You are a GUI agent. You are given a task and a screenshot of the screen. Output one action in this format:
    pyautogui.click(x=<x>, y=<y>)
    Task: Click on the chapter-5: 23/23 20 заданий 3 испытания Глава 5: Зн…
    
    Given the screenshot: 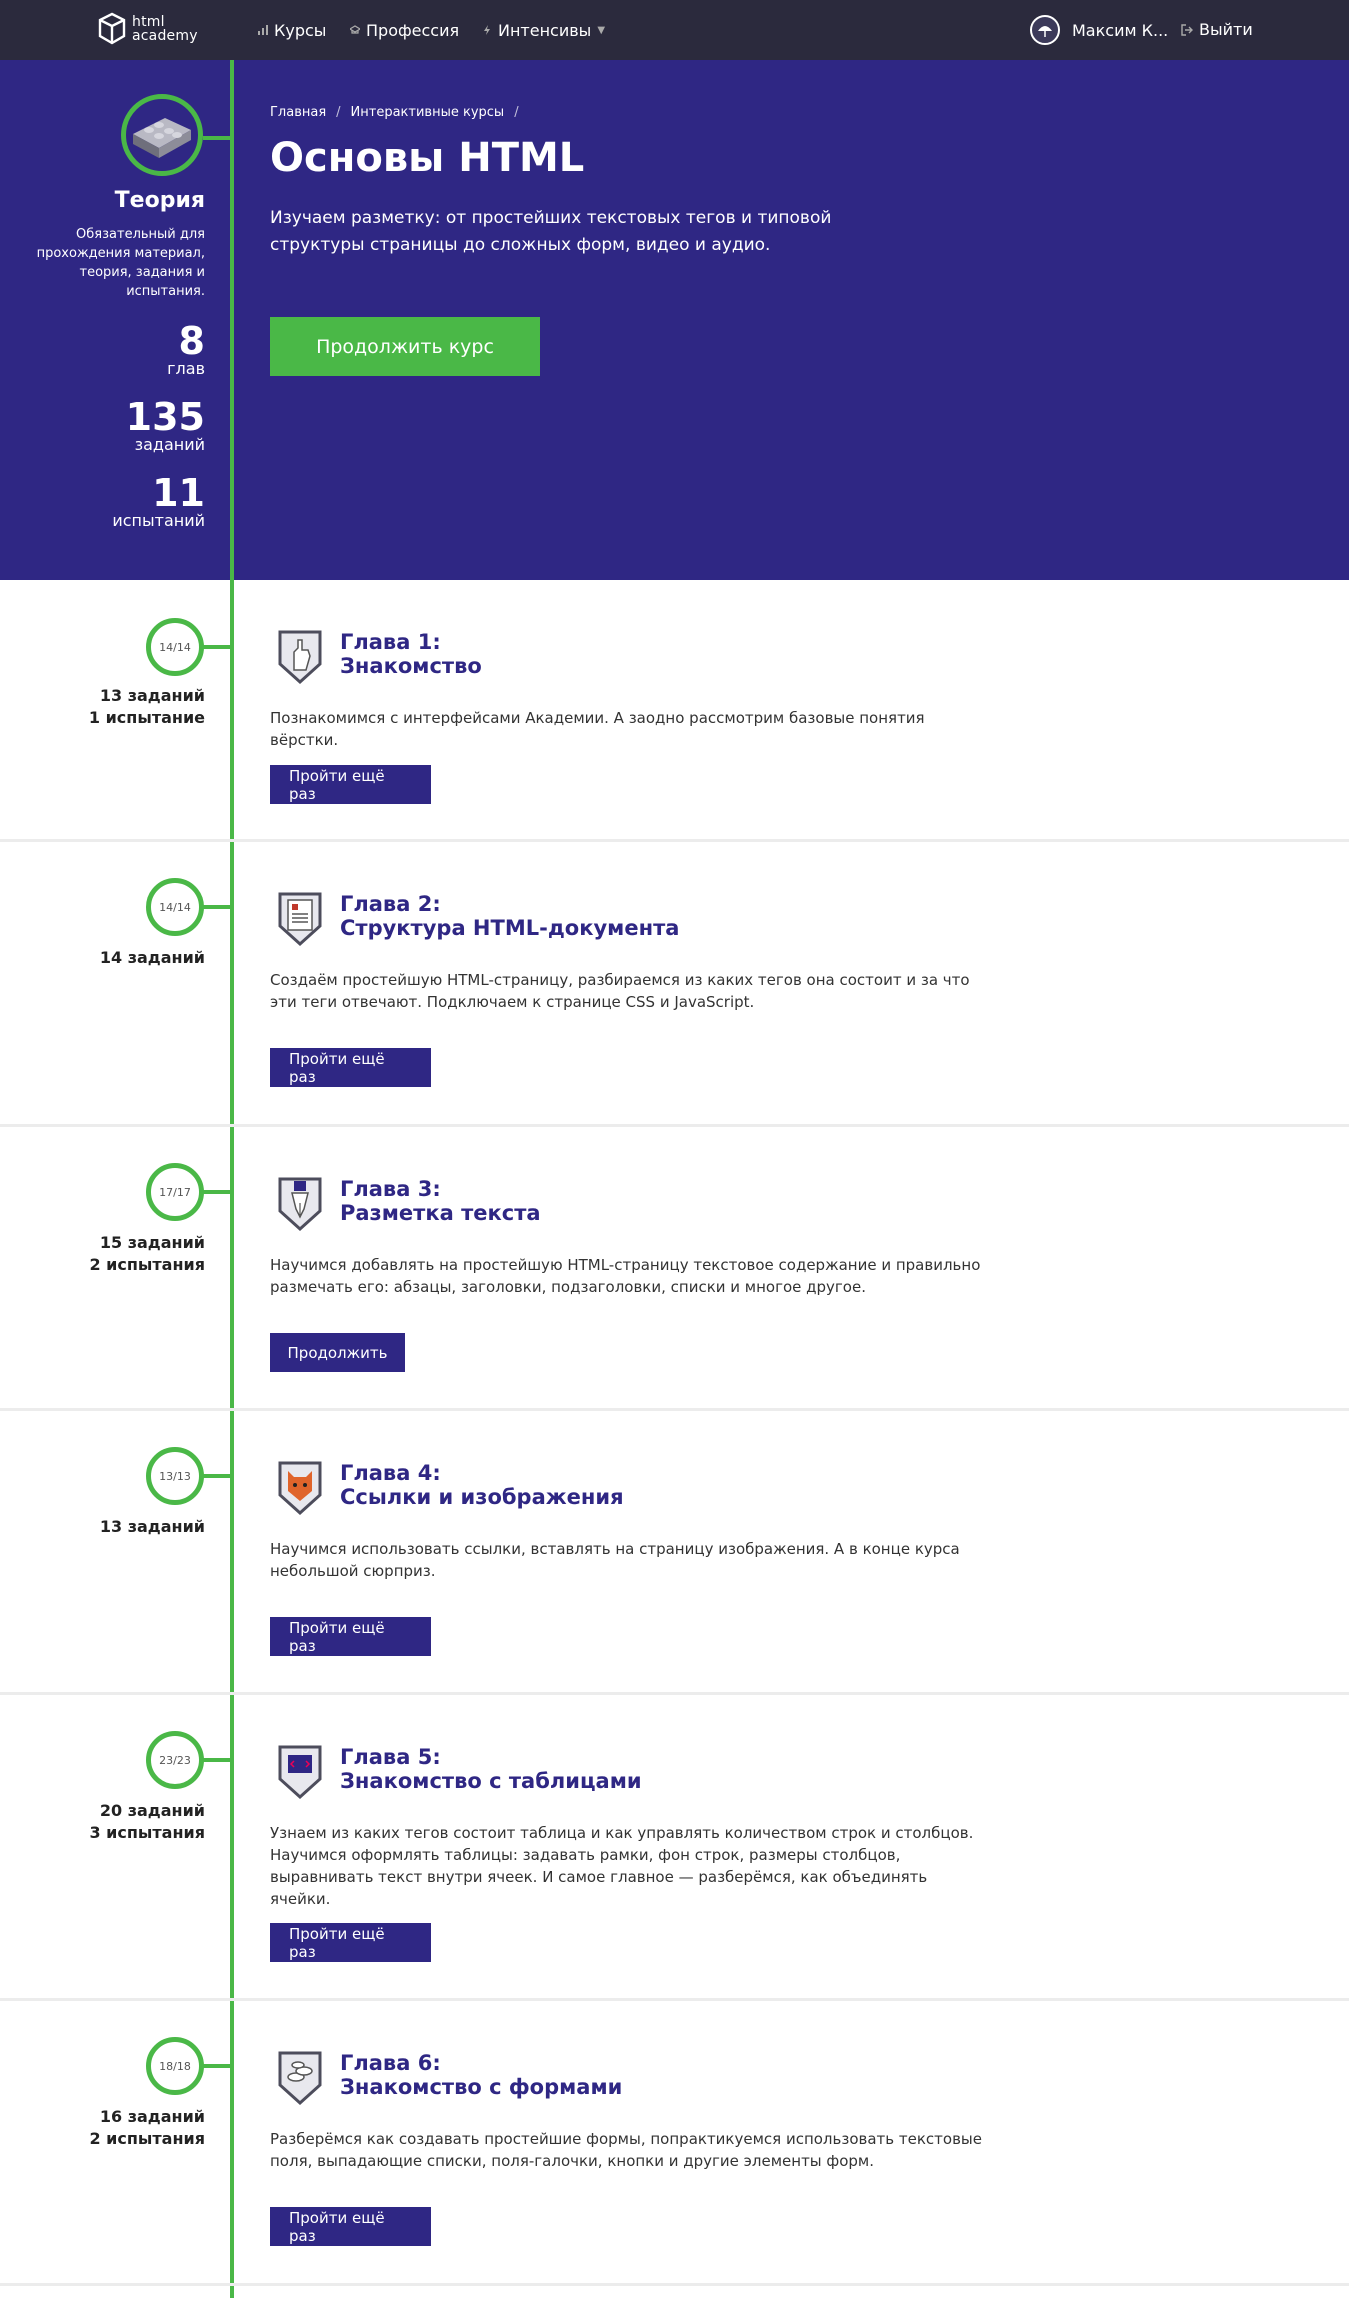 What is the action you would take?
    pyautogui.click(x=674, y=1848)
    